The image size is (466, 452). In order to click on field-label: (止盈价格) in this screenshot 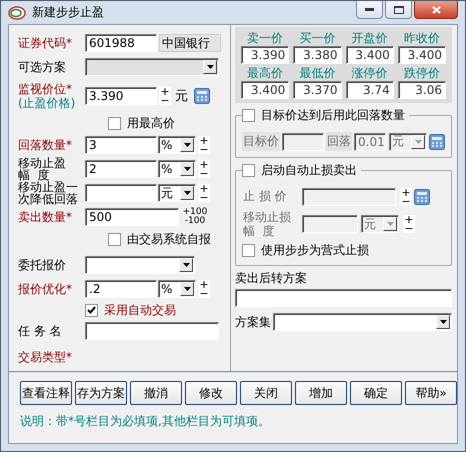, I will do `click(47, 103)`.